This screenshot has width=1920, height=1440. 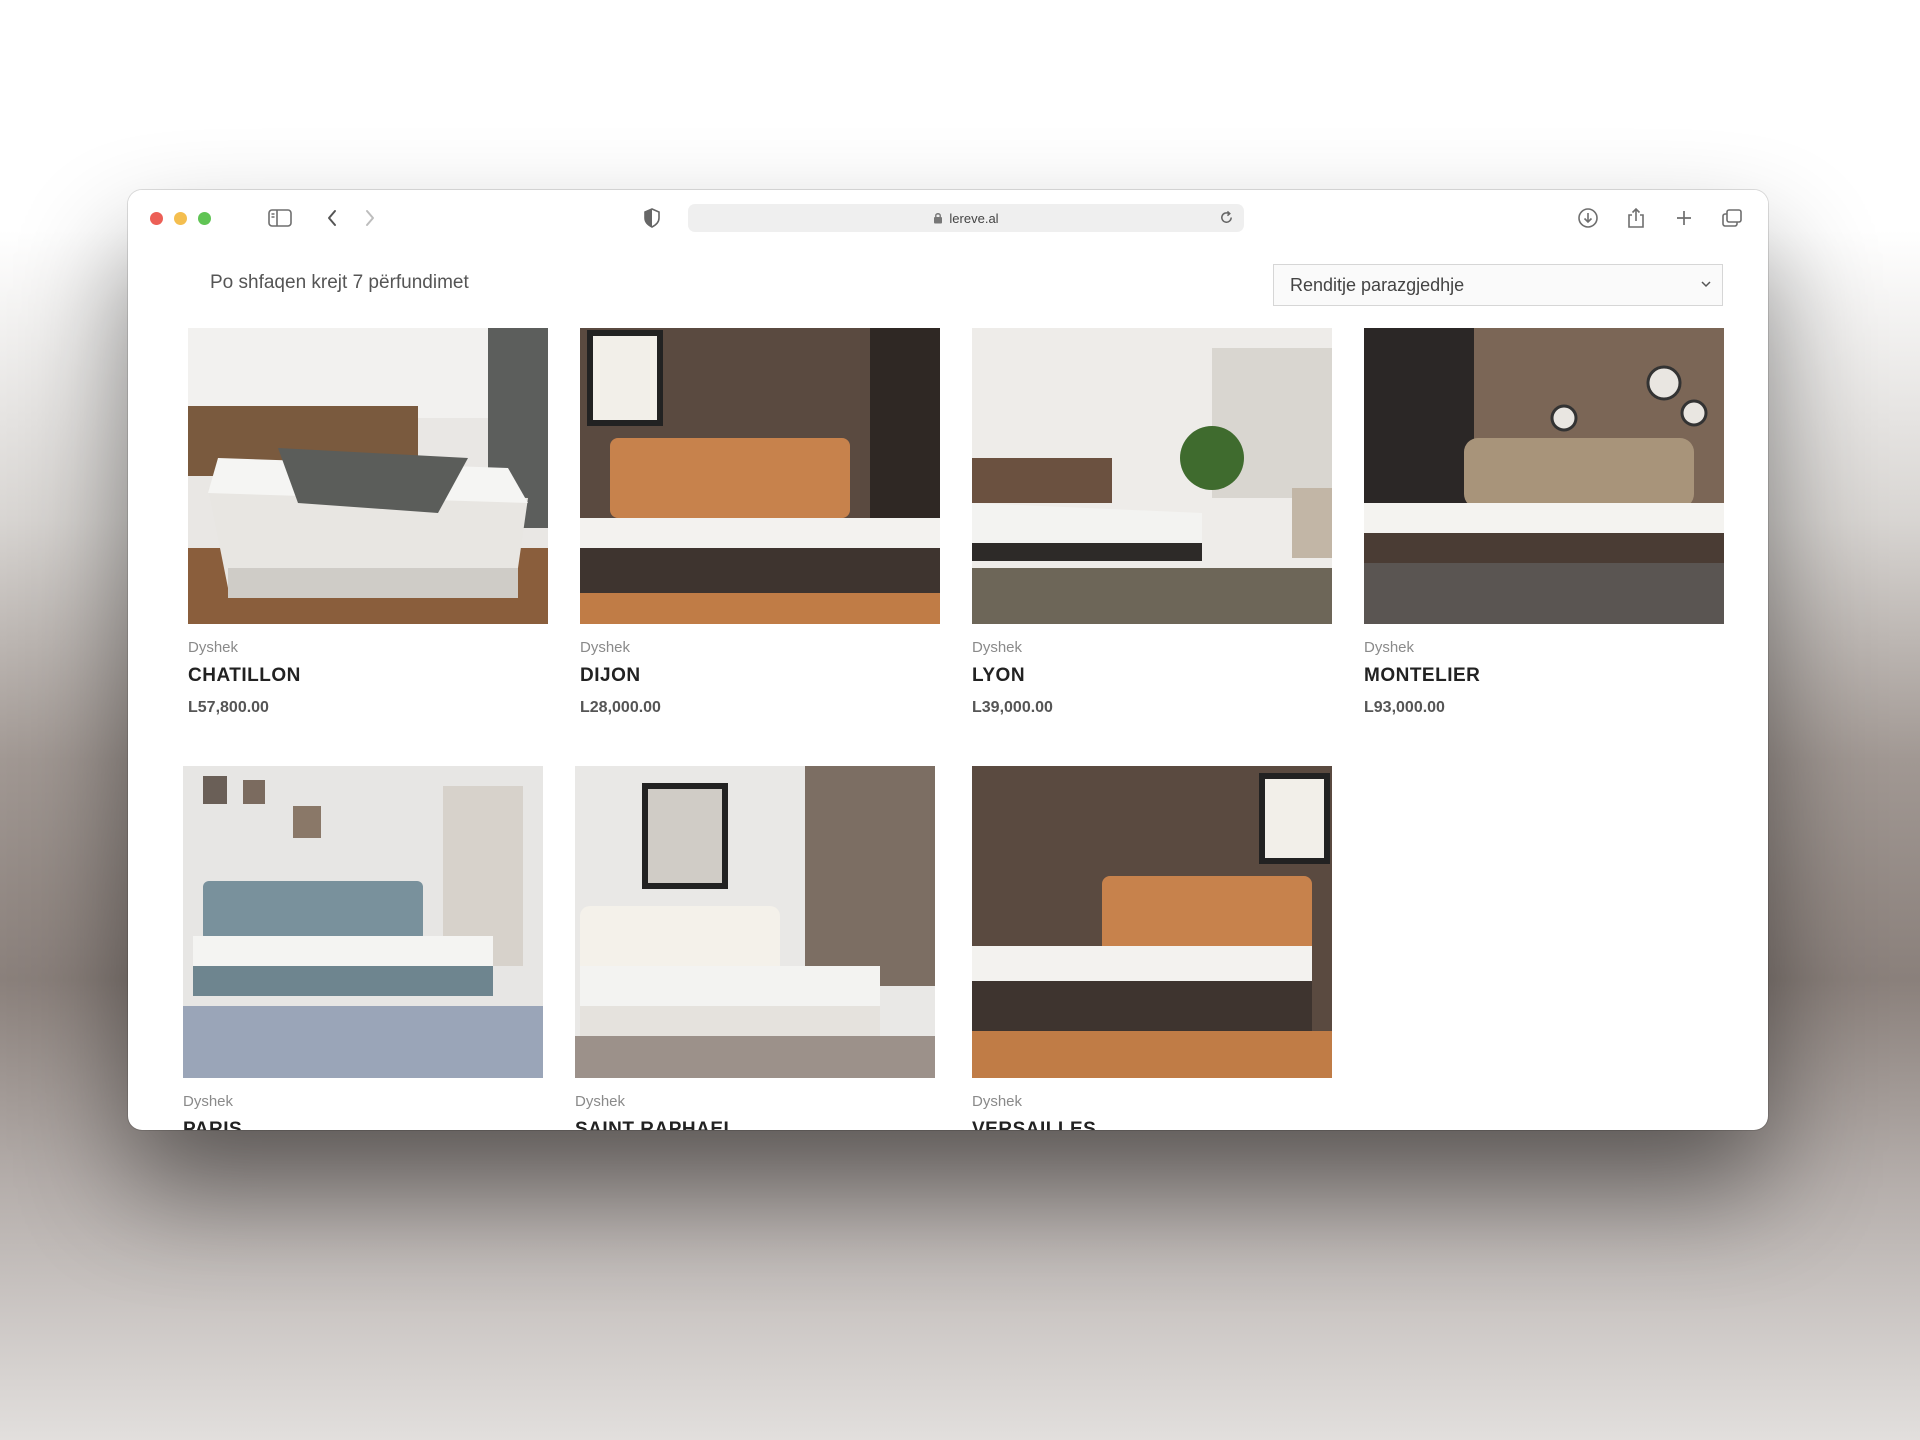 I want to click on browser-toolbar: lereve.al, so click(x=948, y=218).